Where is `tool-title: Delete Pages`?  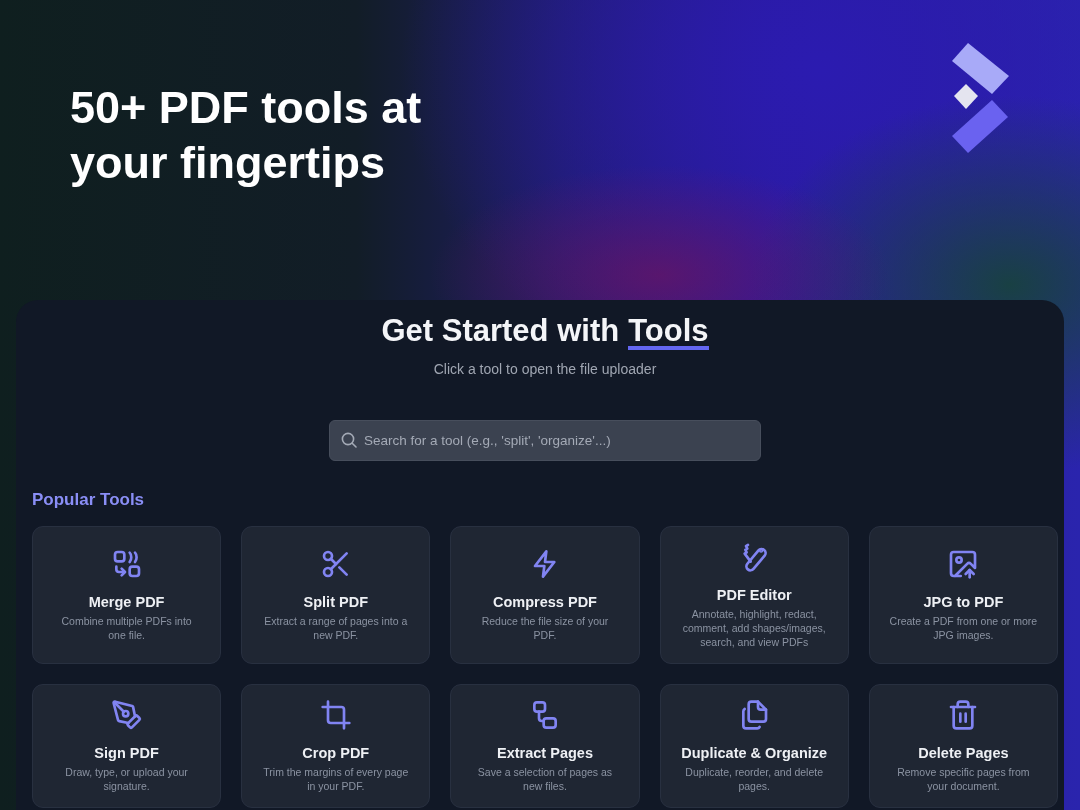
tool-title: Delete Pages is located at coordinates (963, 753).